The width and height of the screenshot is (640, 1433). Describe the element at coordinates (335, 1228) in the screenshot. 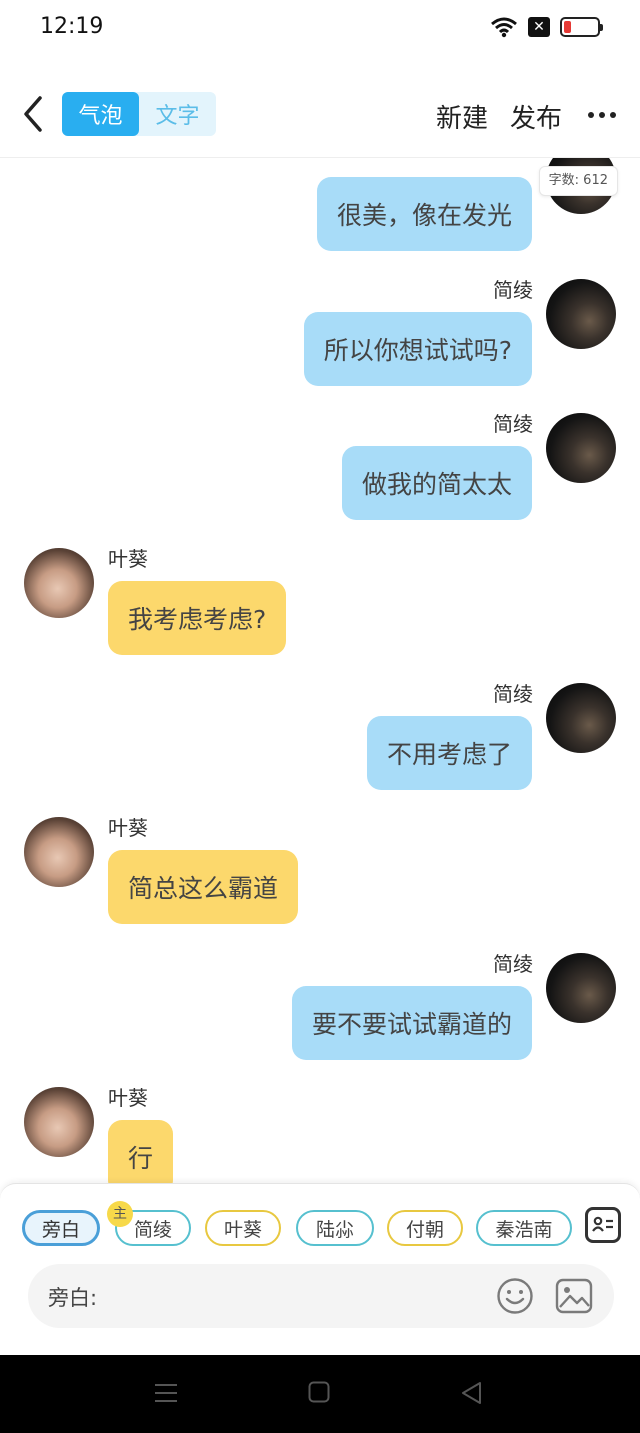

I see `character-chip: 陆尛` at that location.